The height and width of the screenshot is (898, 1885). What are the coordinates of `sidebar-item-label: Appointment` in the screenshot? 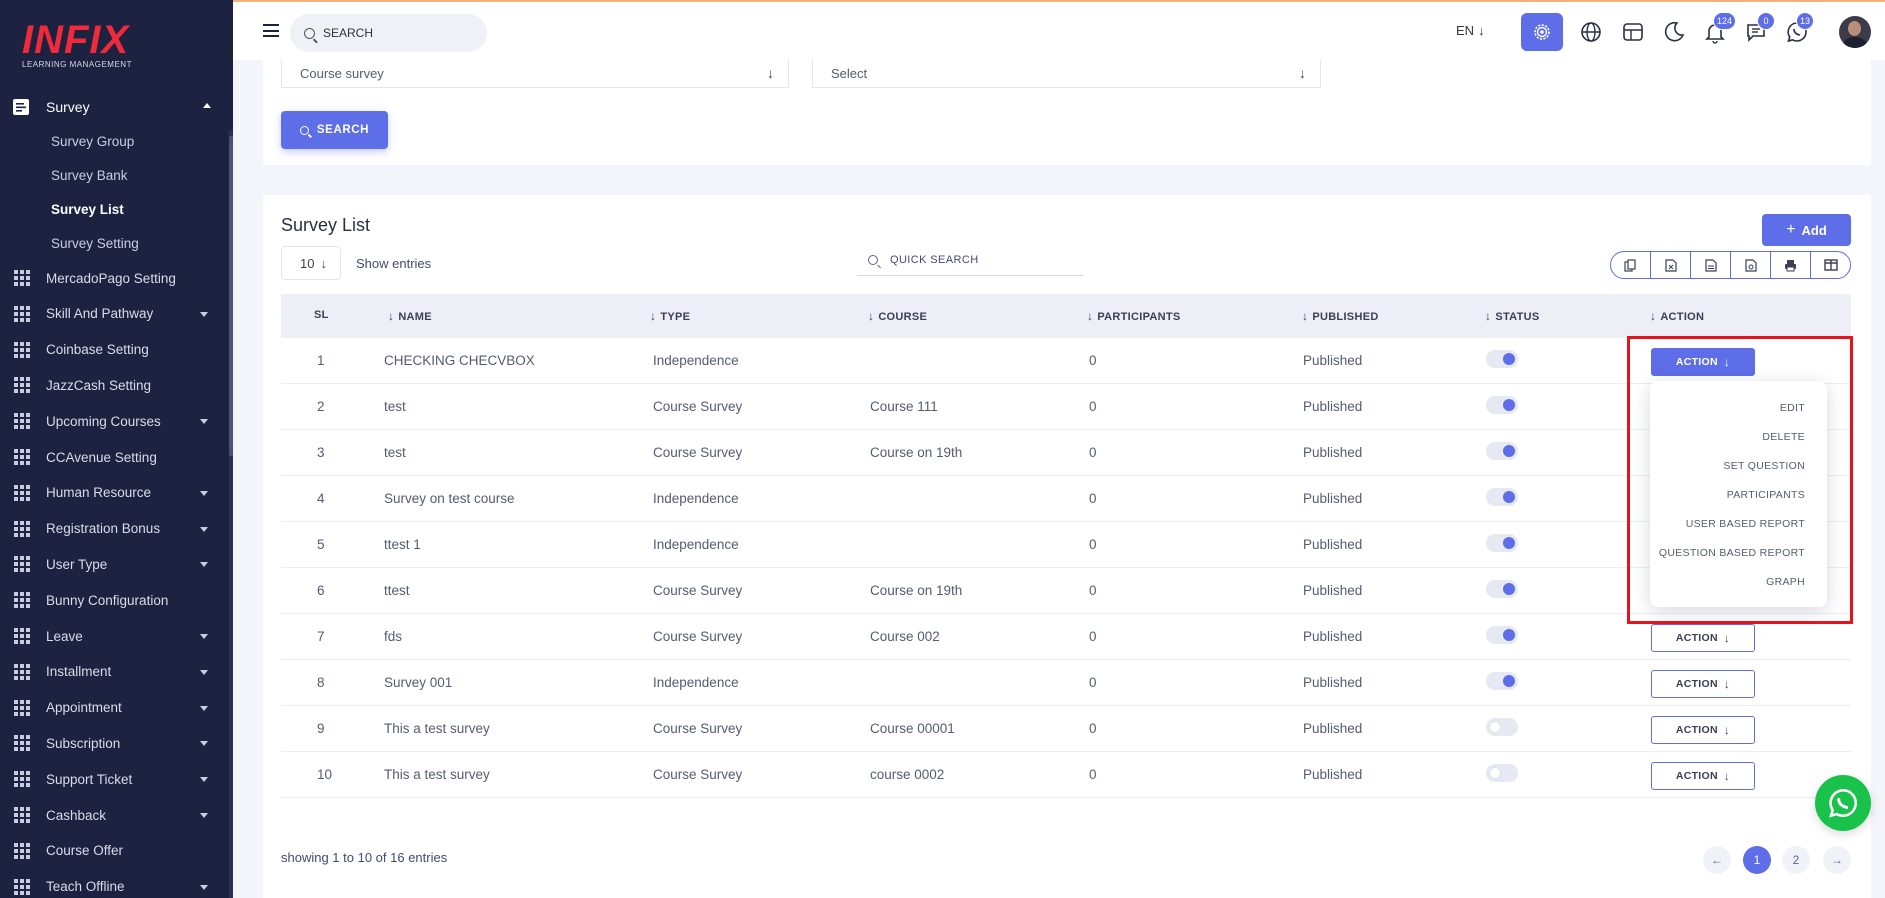 It's located at (84, 708).